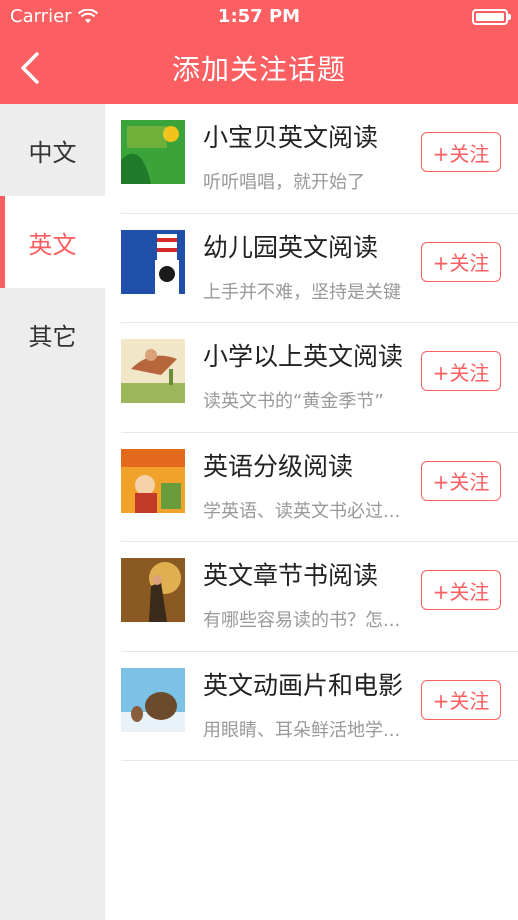 Image resolution: width=518 pixels, height=920 pixels. What do you see at coordinates (319, 268) in the screenshot?
I see `list-item: 幼儿园英文阅读 上手并不难，坚持是关键 +关注` at bounding box center [319, 268].